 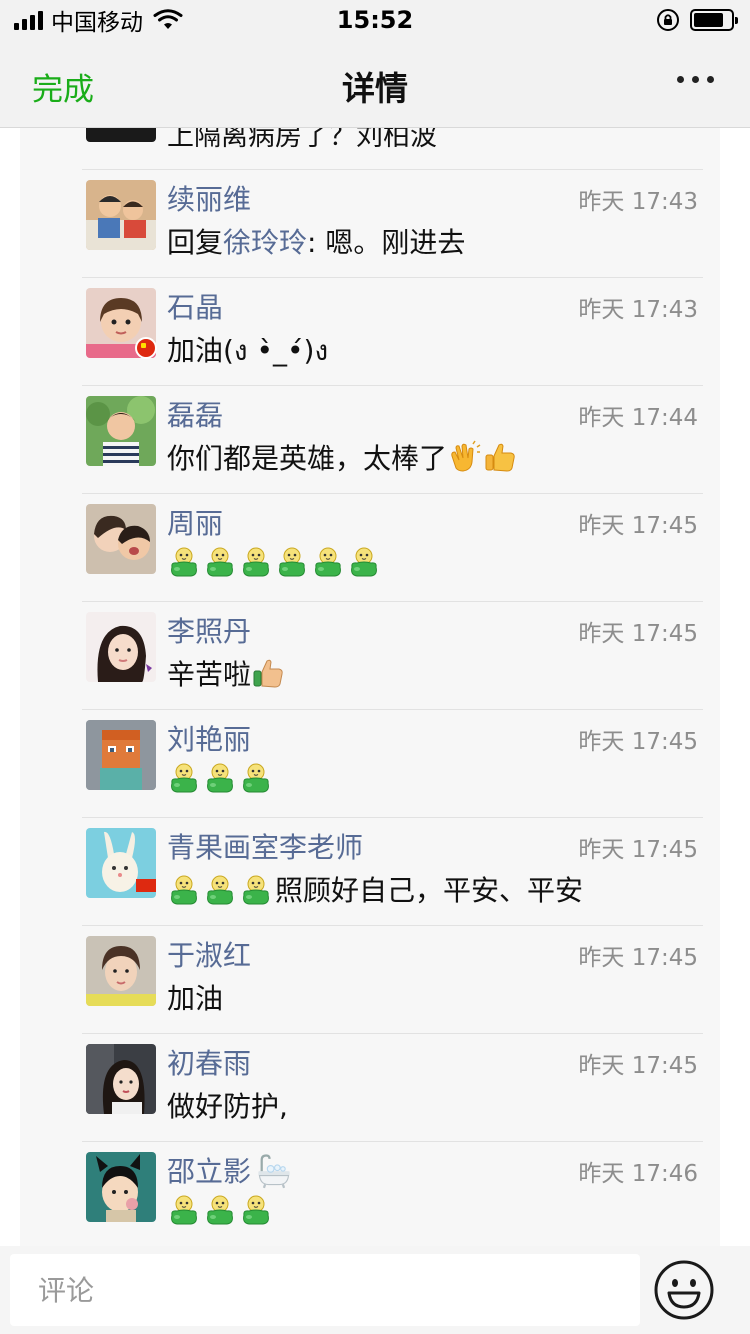 What do you see at coordinates (429, 890) in the screenshot?
I see `comment-body: 照顾好自己，平安、平安` at bounding box center [429, 890].